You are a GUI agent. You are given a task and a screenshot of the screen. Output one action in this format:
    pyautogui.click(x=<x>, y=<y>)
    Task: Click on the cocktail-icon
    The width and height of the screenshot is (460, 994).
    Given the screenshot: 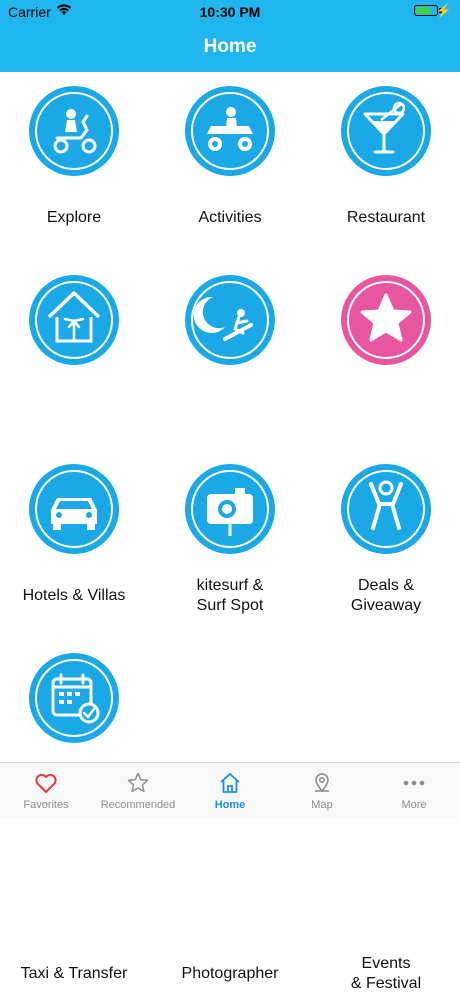 What is the action you would take?
    pyautogui.click(x=386, y=131)
    